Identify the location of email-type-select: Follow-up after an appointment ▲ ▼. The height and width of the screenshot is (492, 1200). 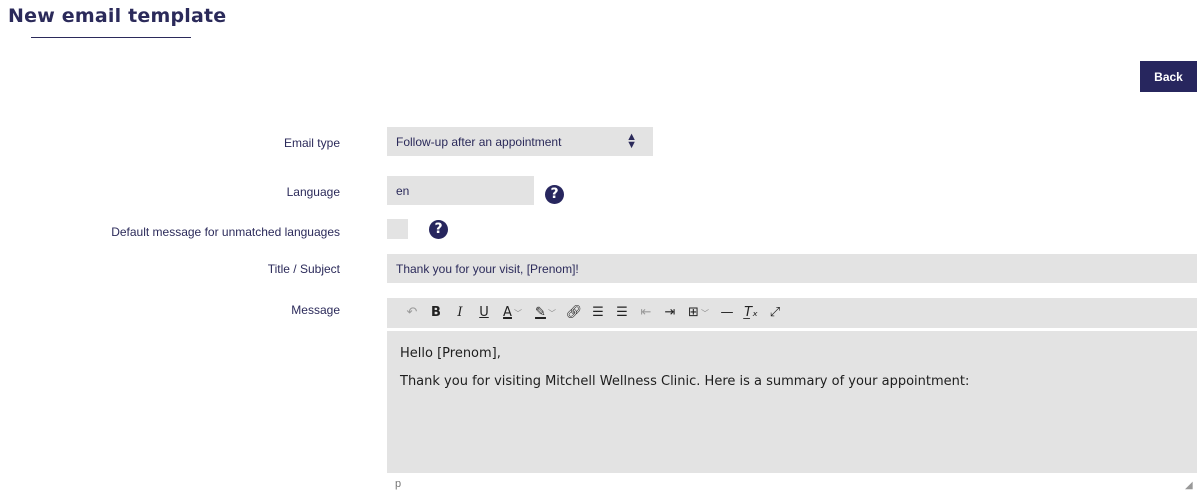
(520, 141).